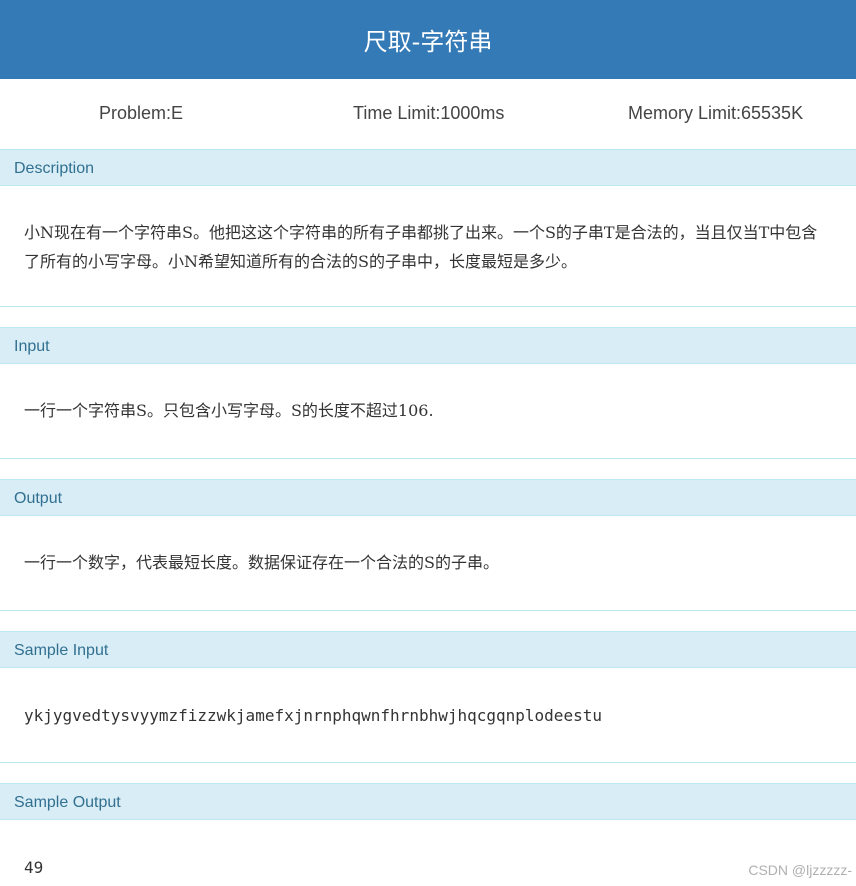  I want to click on description-title: Description, so click(54, 168).